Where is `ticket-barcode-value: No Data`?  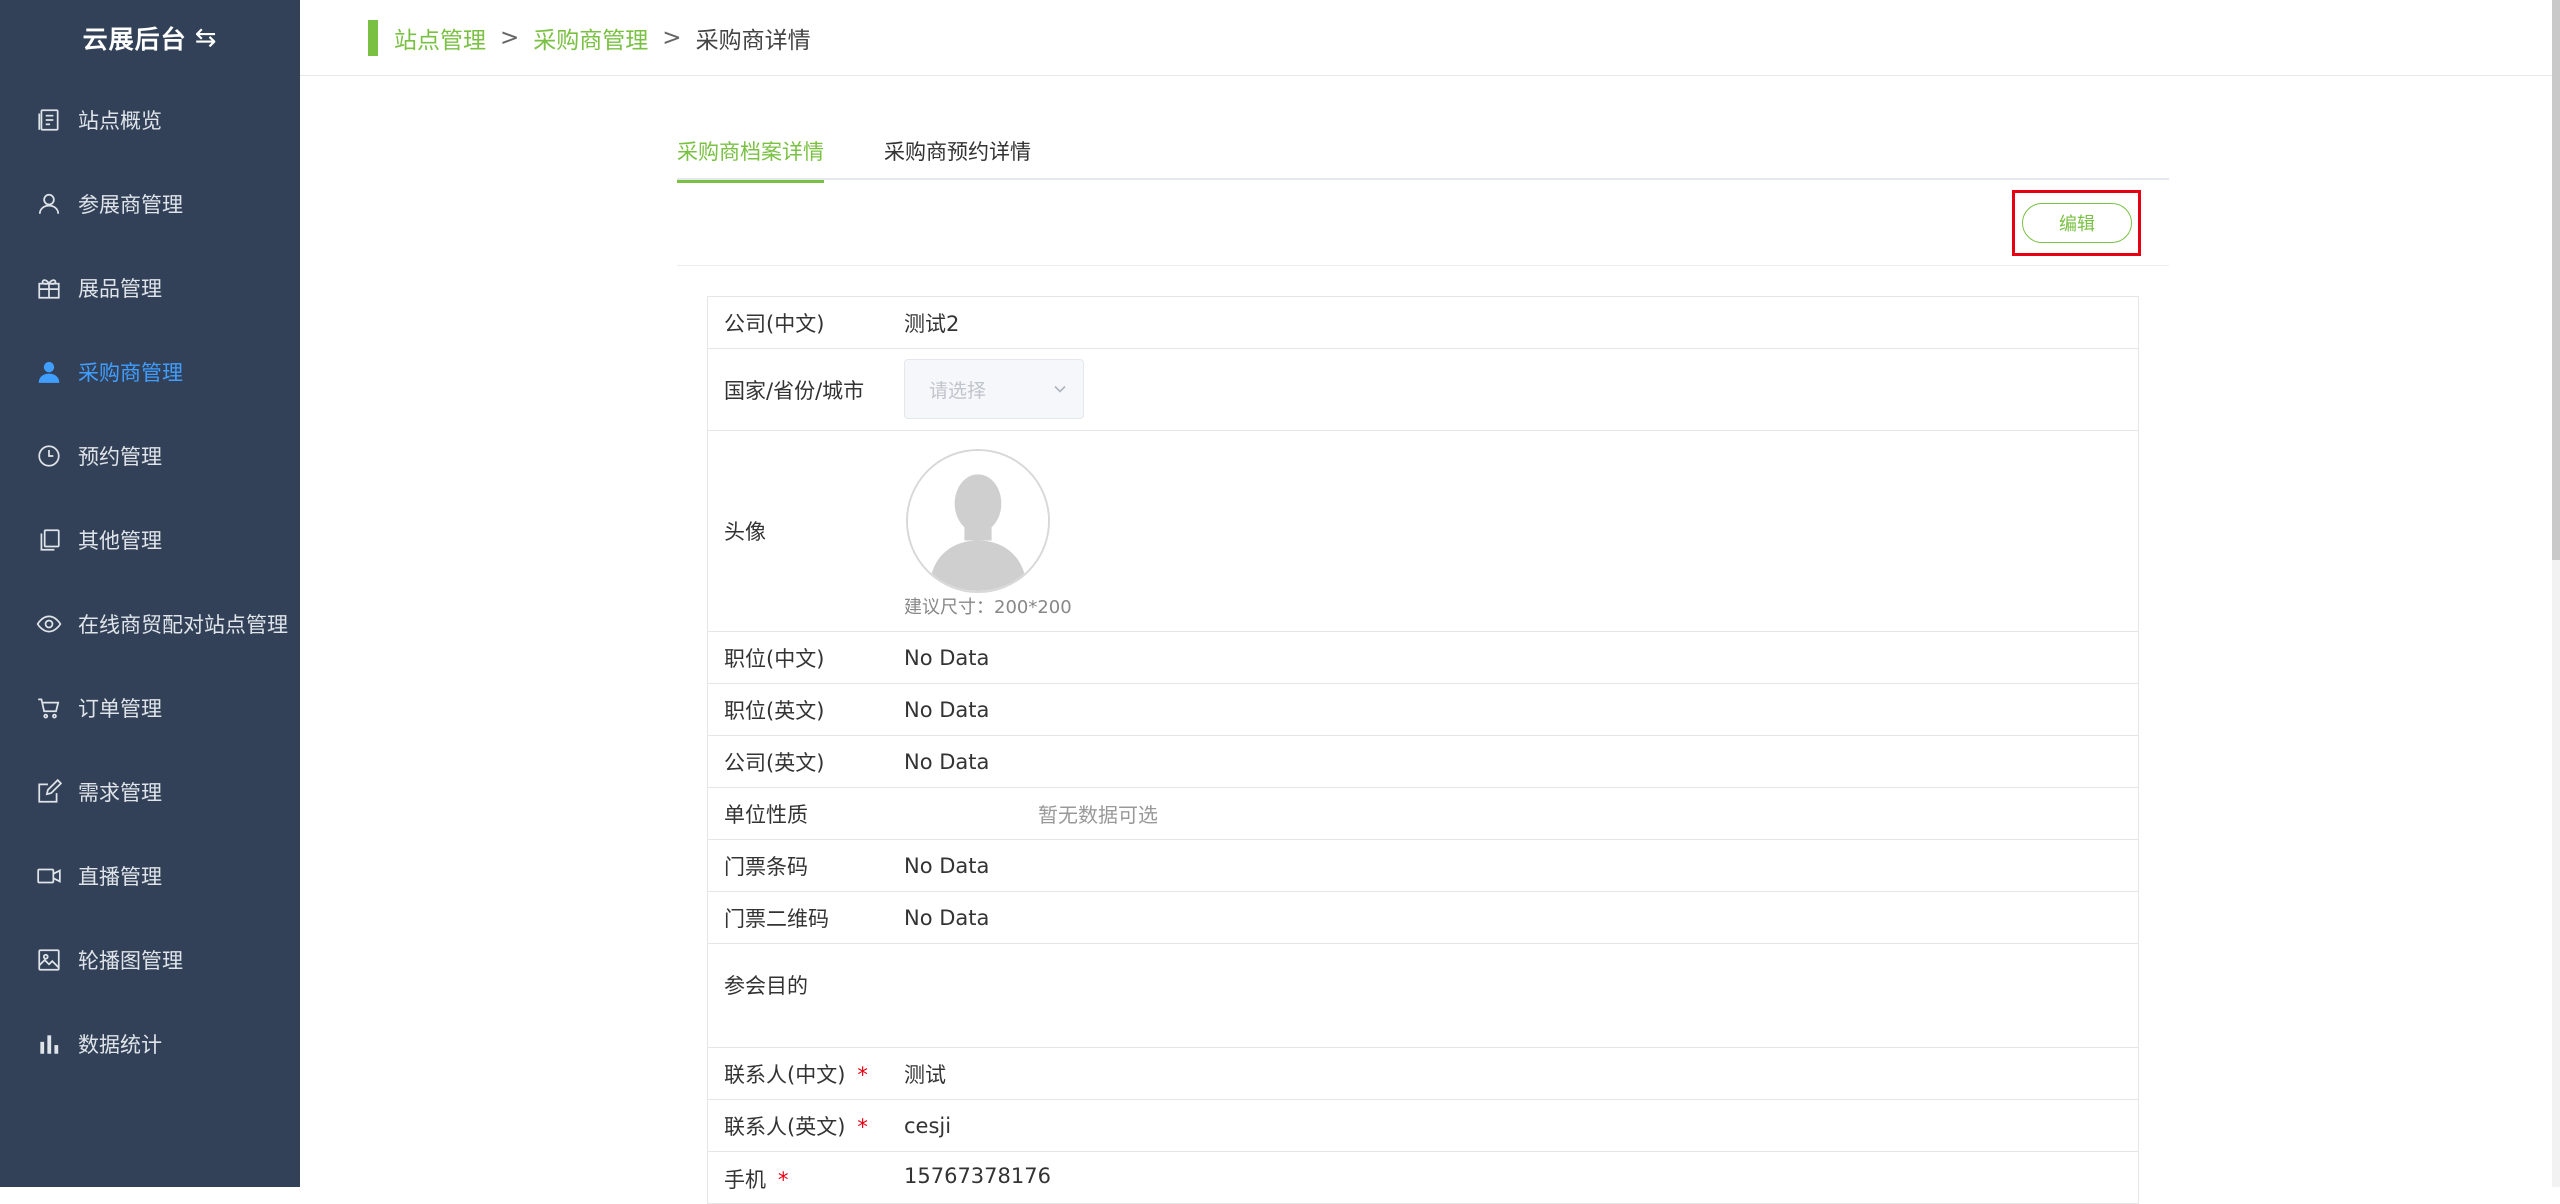 ticket-barcode-value: No Data is located at coordinates (947, 865).